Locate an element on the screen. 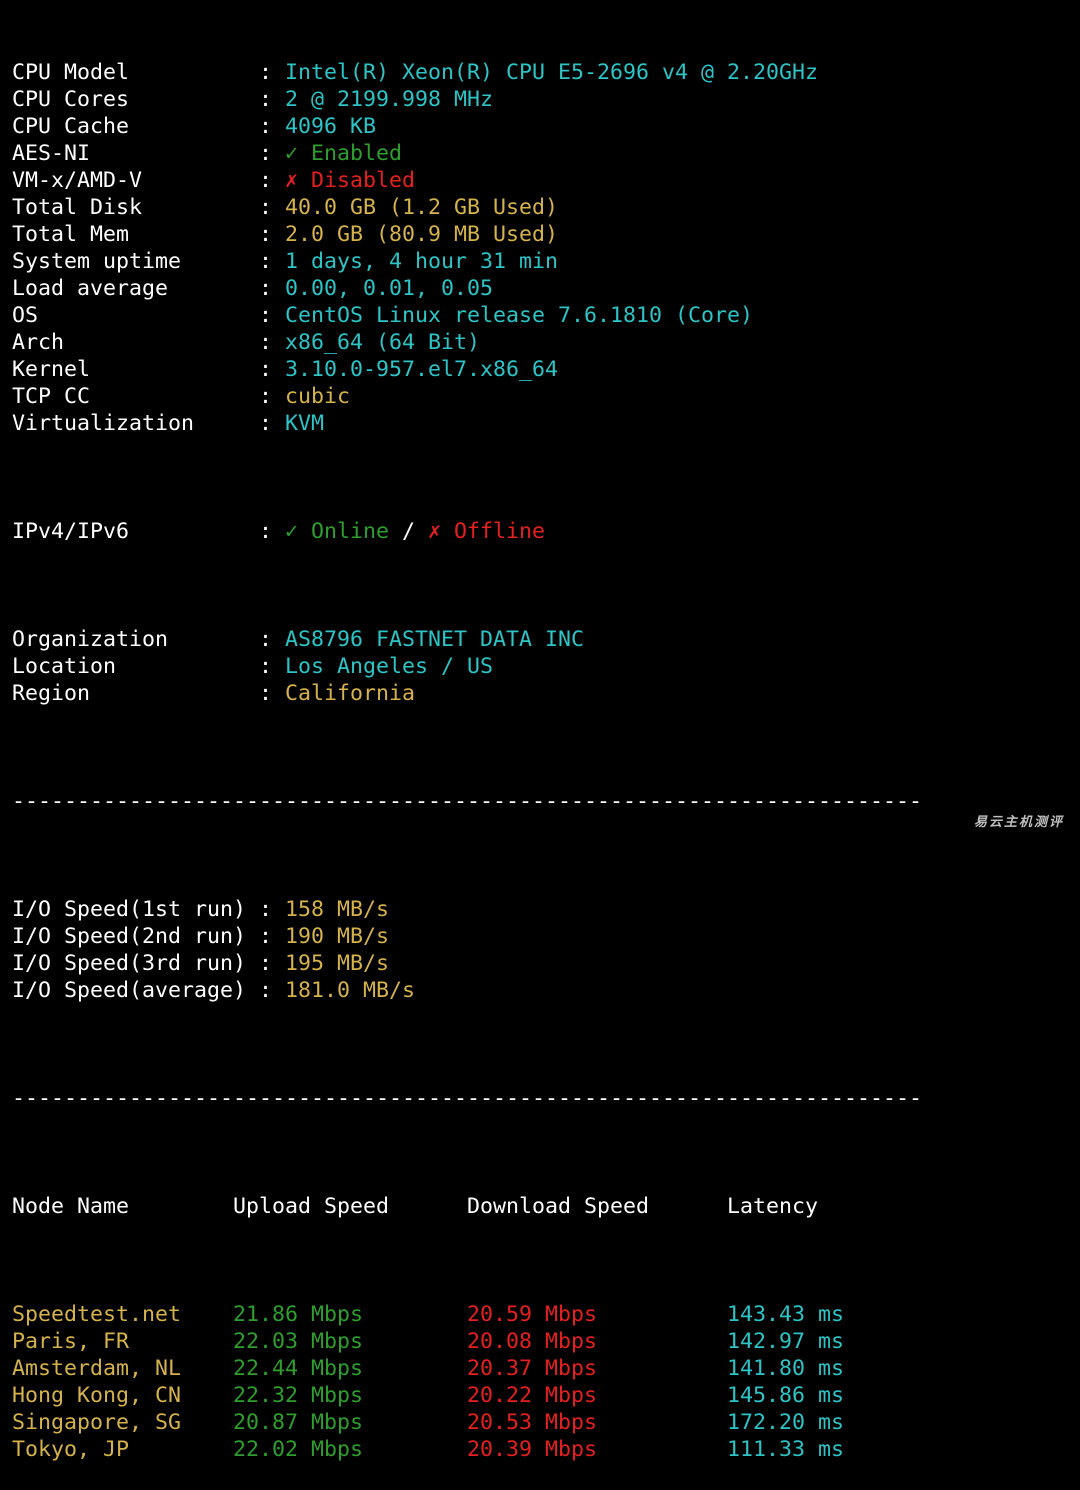  row-label: Location is located at coordinates (64, 666).